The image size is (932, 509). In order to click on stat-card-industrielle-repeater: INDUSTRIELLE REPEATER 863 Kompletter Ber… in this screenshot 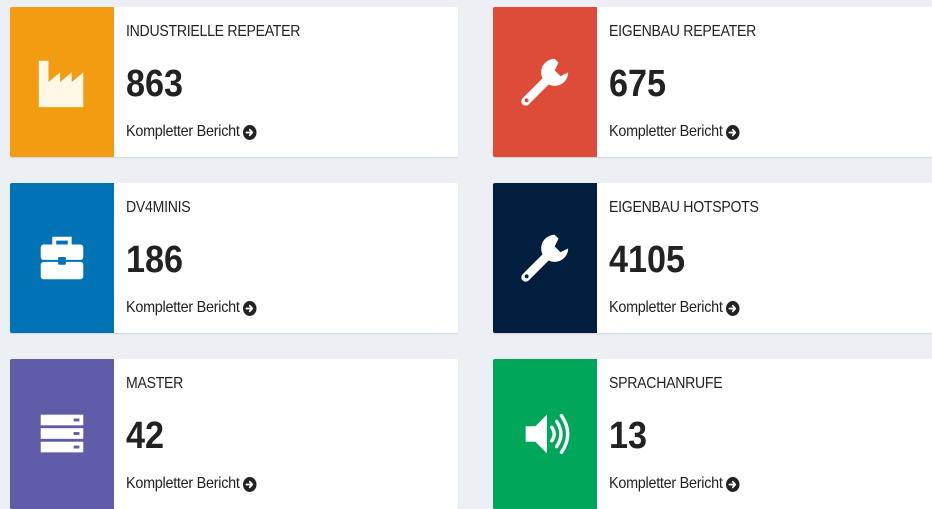, I will do `click(234, 82)`.